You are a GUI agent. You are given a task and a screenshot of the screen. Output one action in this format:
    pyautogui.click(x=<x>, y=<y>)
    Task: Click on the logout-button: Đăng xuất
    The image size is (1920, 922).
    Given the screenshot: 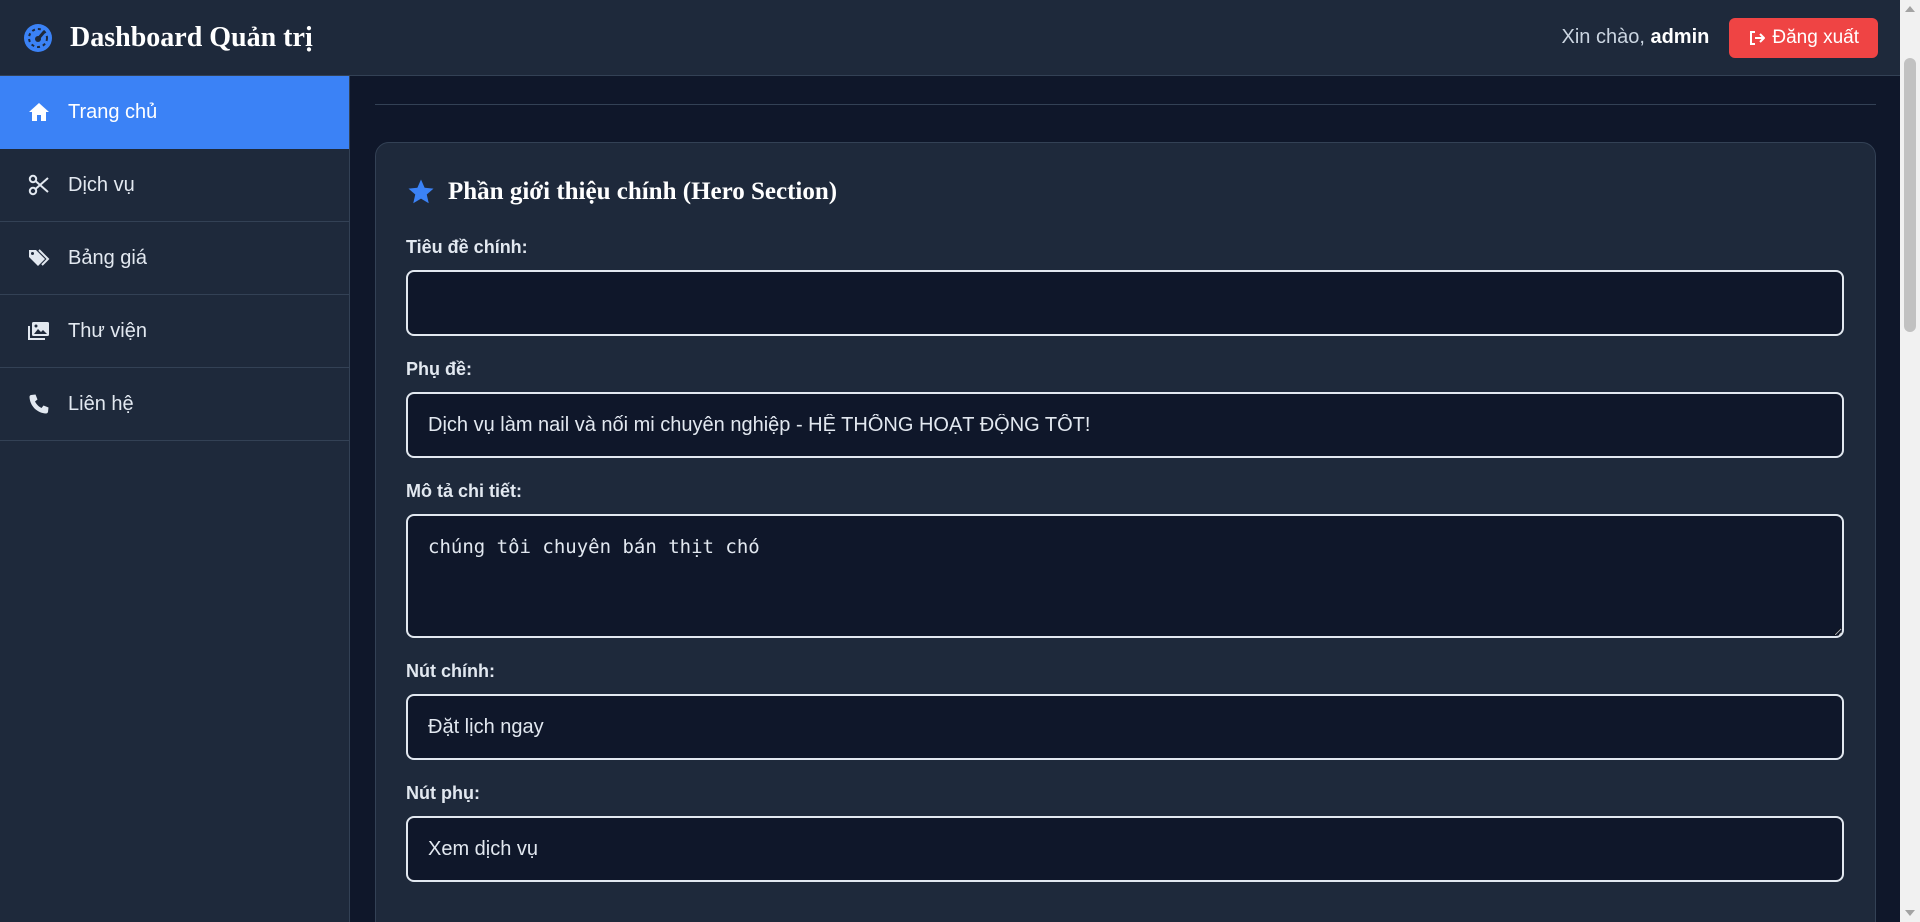 What is the action you would take?
    pyautogui.click(x=1803, y=37)
    